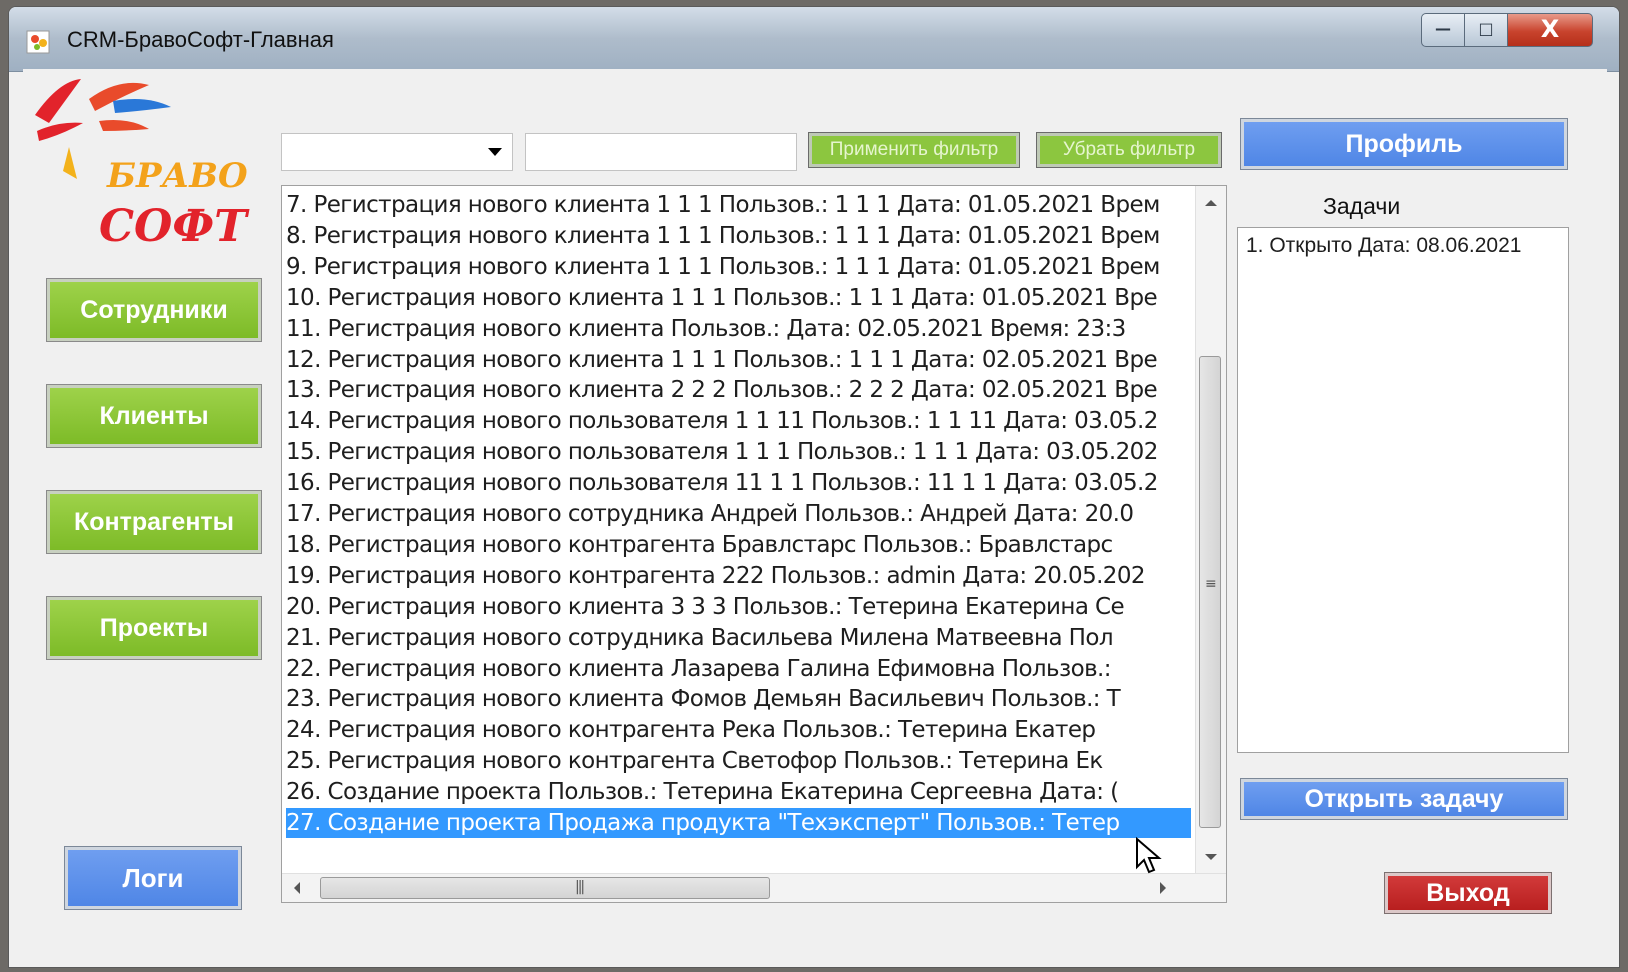 This screenshot has height=972, width=1628. Describe the element at coordinates (661, 152) in the screenshot. I see `filter-input` at that location.